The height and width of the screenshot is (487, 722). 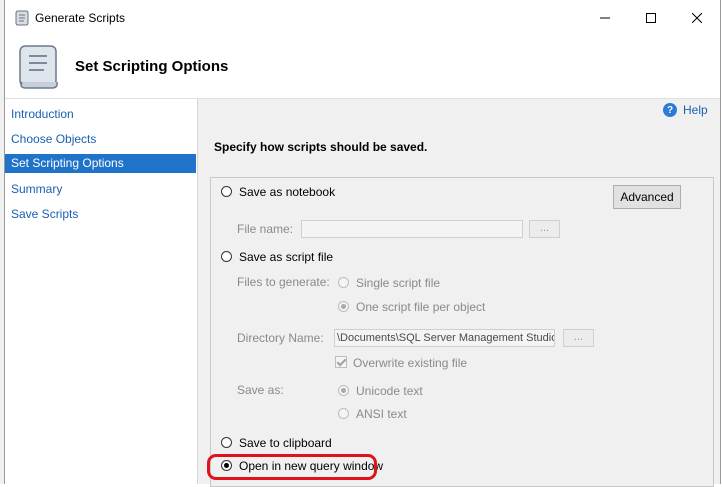 What do you see at coordinates (343, 390) in the screenshot?
I see `unicode-text-radio` at bounding box center [343, 390].